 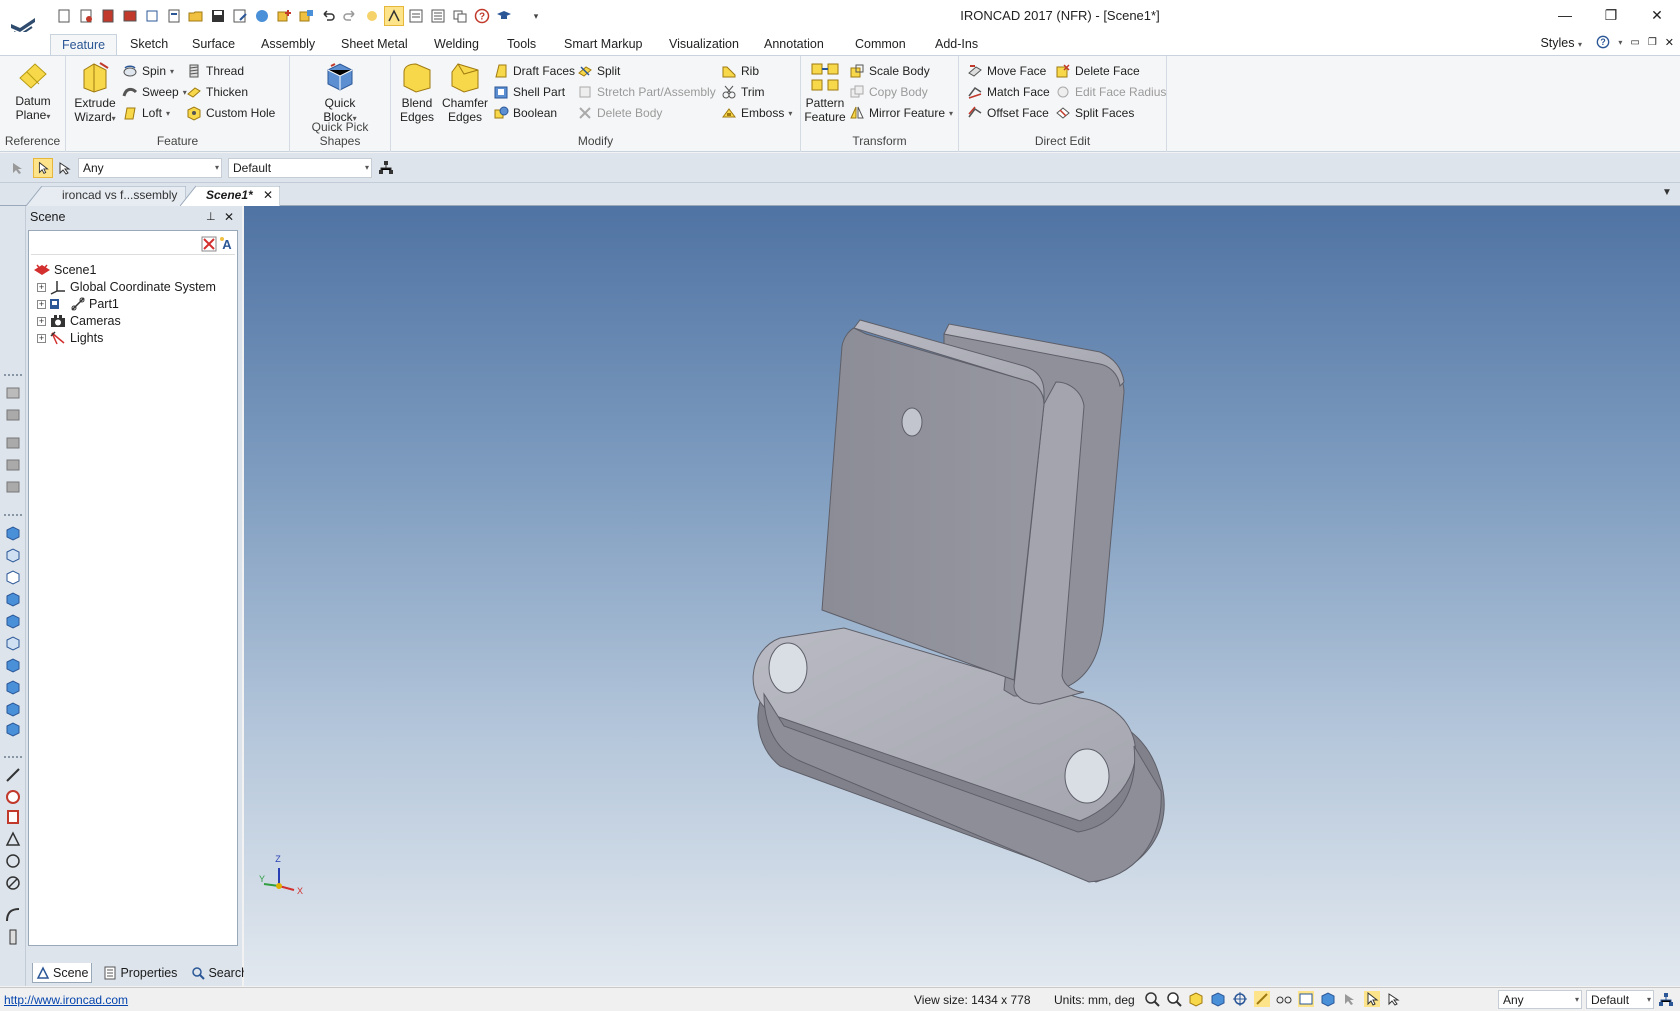 What do you see at coordinates (288, 45) in the screenshot?
I see `tab-assembly: Assembly` at bounding box center [288, 45].